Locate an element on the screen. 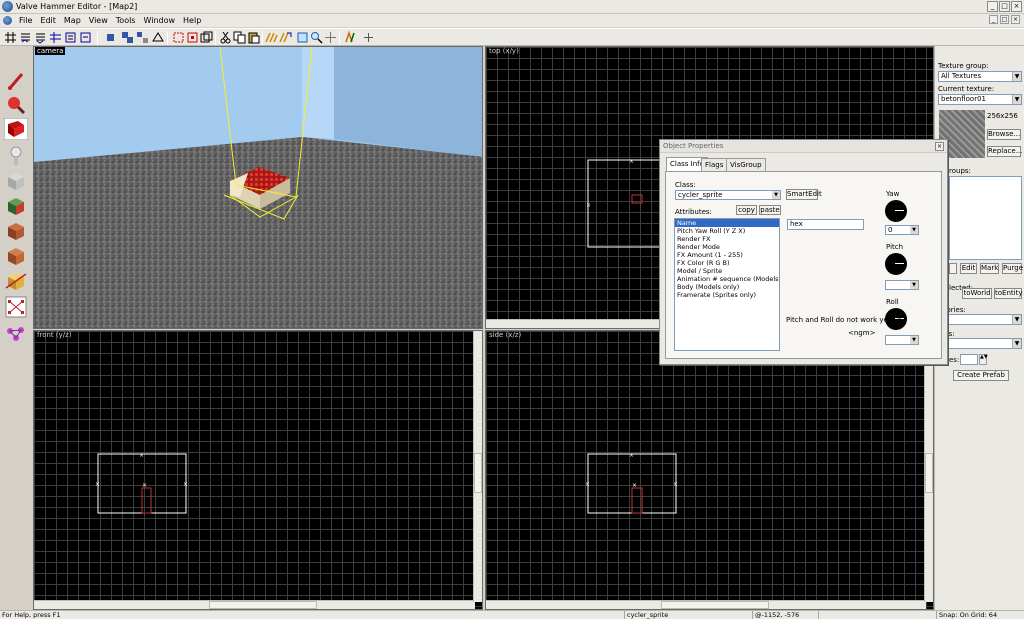  pitch-dial is located at coordinates (896, 264).